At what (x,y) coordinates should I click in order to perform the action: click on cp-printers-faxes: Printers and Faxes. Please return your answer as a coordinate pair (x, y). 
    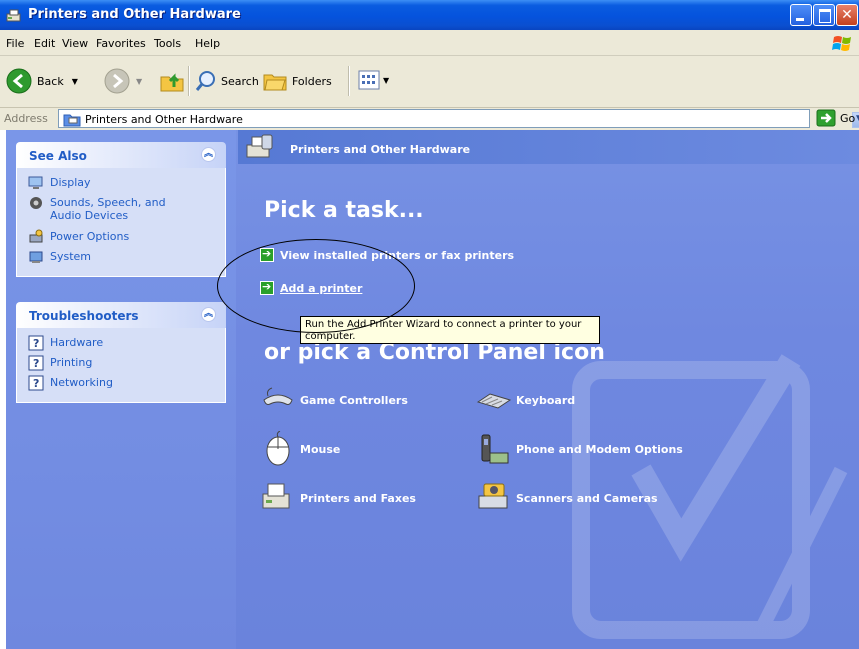
    Looking at the image, I should click on (338, 498).